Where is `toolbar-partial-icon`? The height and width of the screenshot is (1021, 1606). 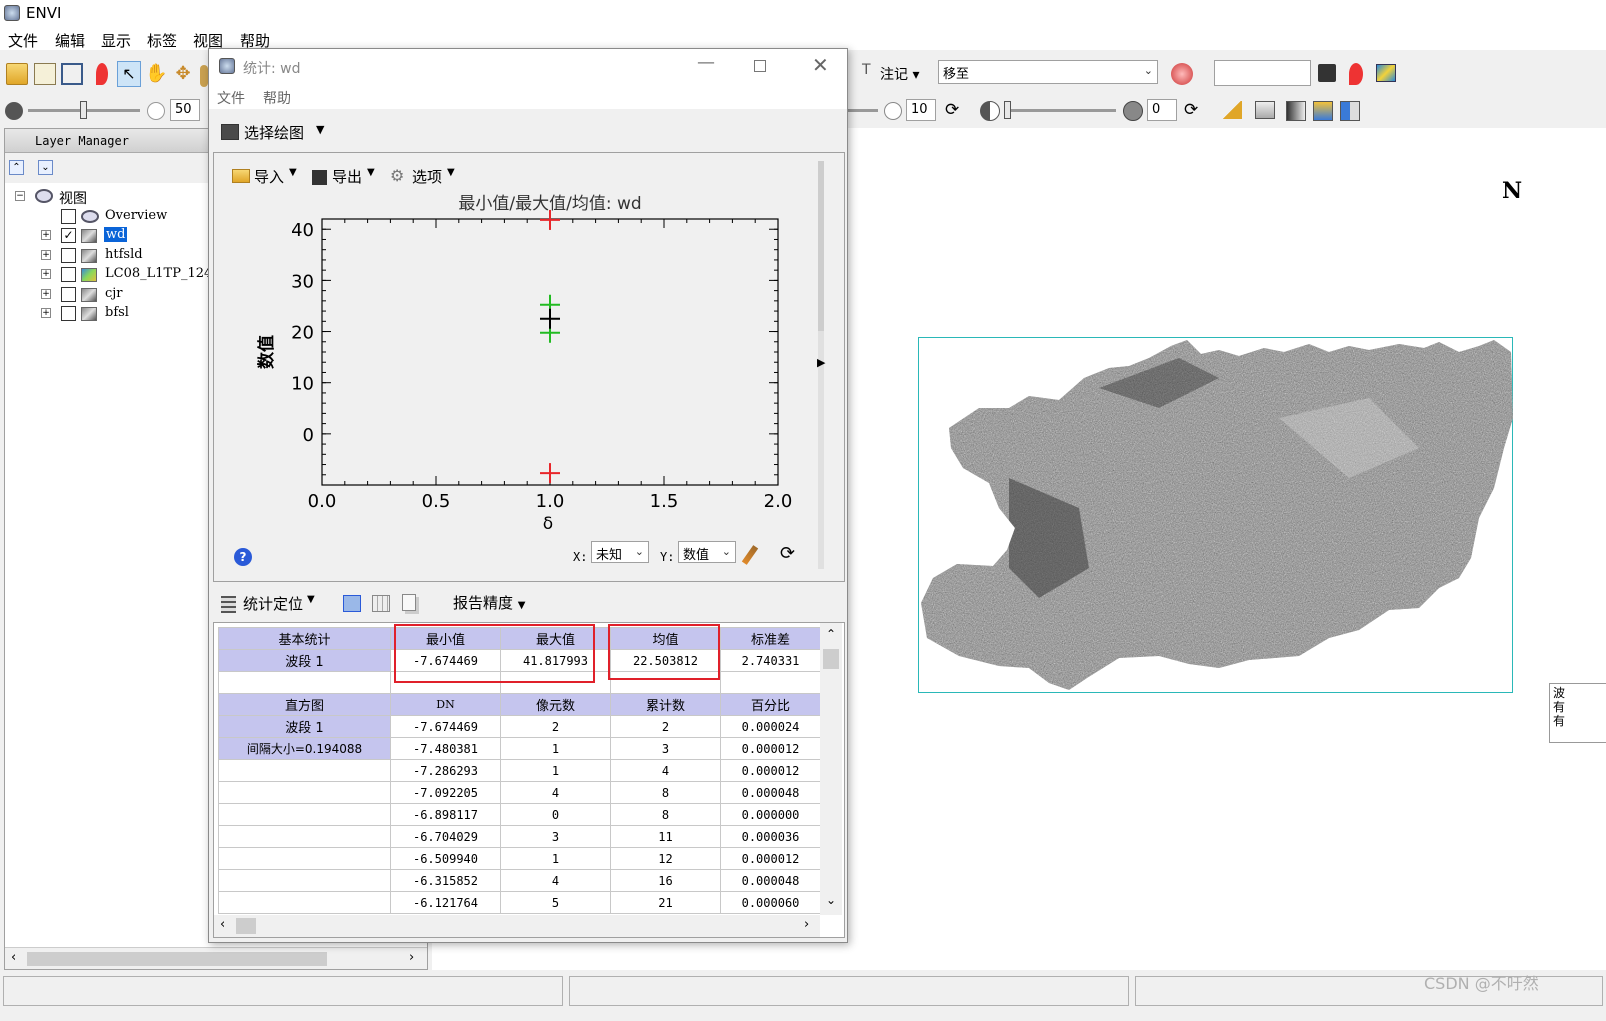
toolbar-partial-icon is located at coordinates (204, 76).